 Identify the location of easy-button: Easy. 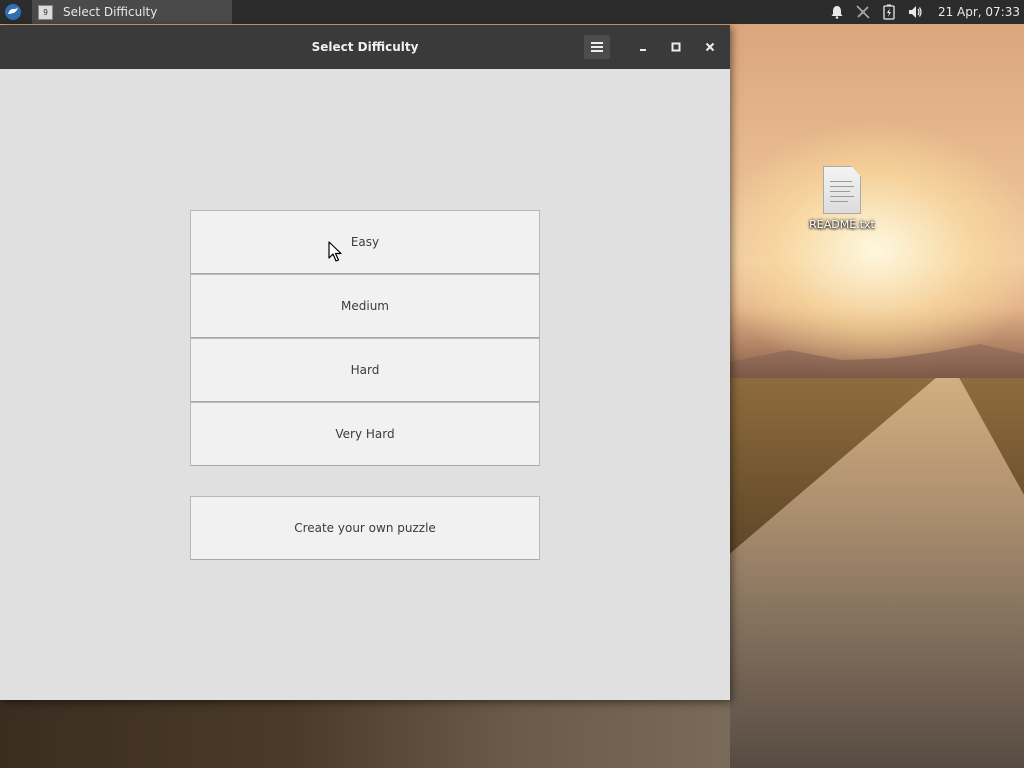
(365, 242).